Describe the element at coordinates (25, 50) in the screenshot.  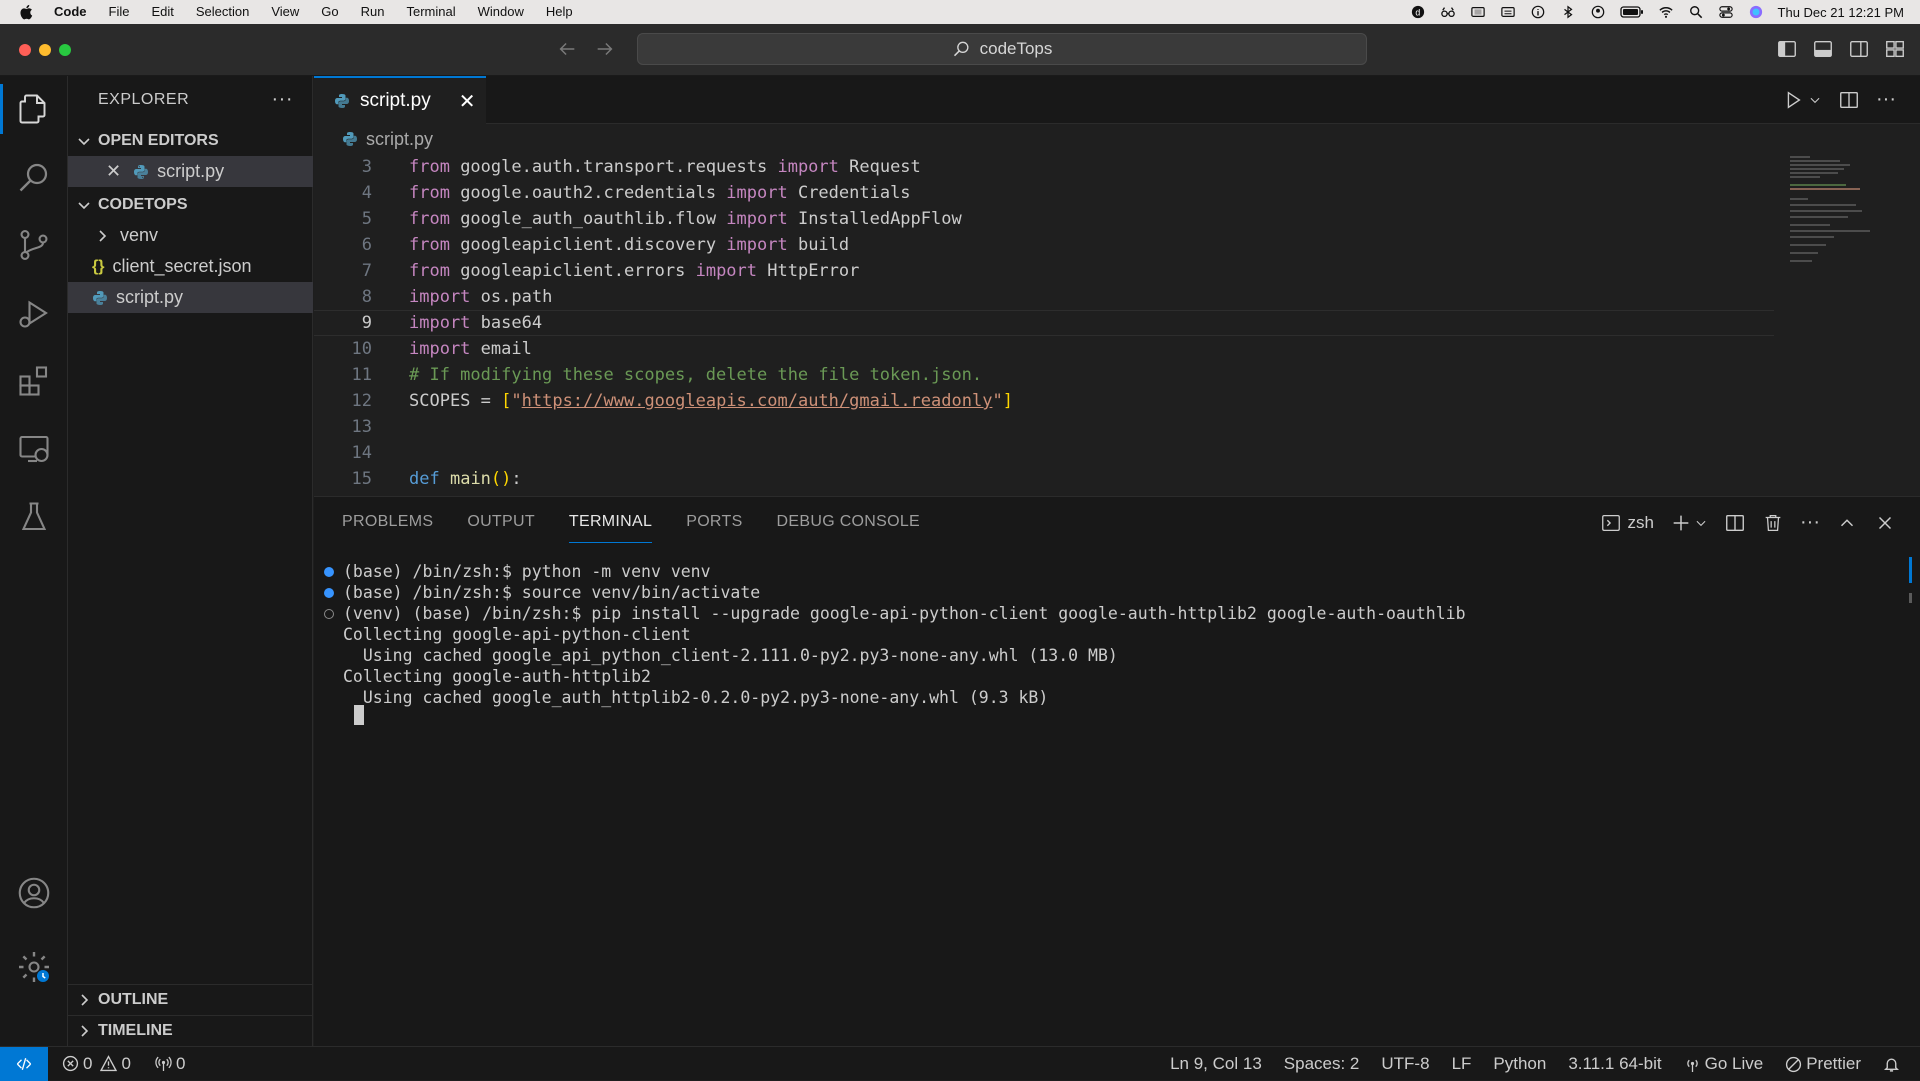
I see `close-window-button` at that location.